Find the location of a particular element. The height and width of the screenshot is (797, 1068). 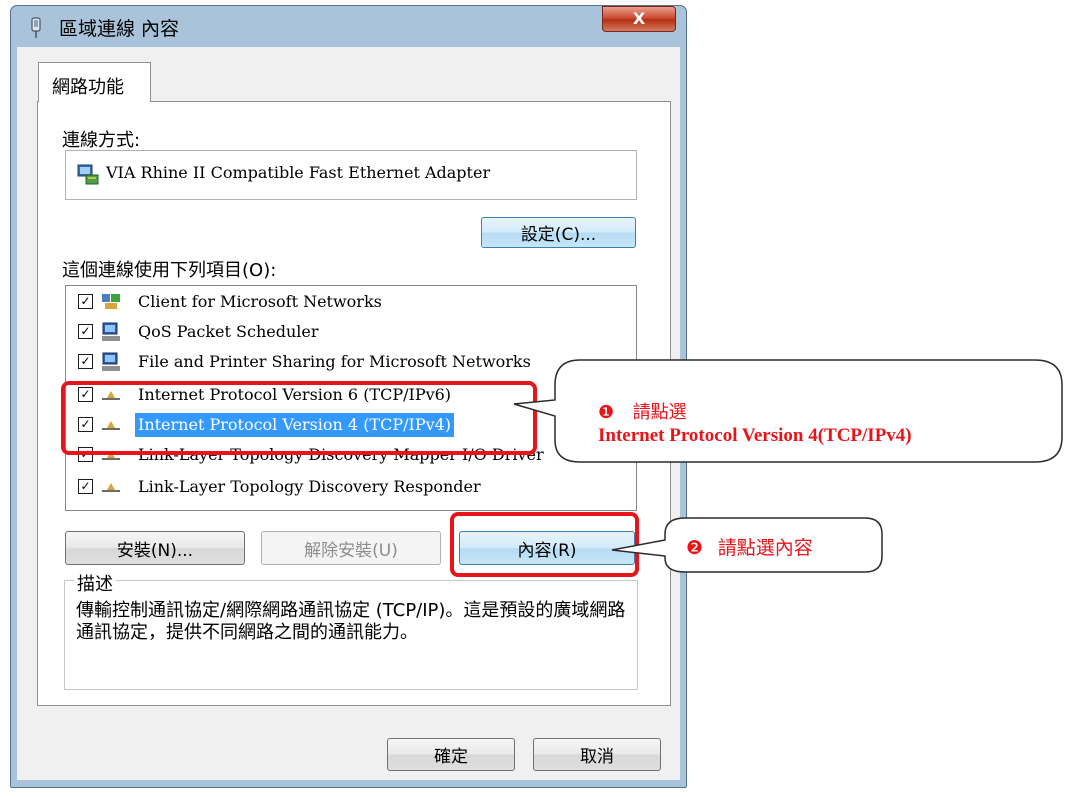

tab-networking: 網路功能 is located at coordinates (94, 82).